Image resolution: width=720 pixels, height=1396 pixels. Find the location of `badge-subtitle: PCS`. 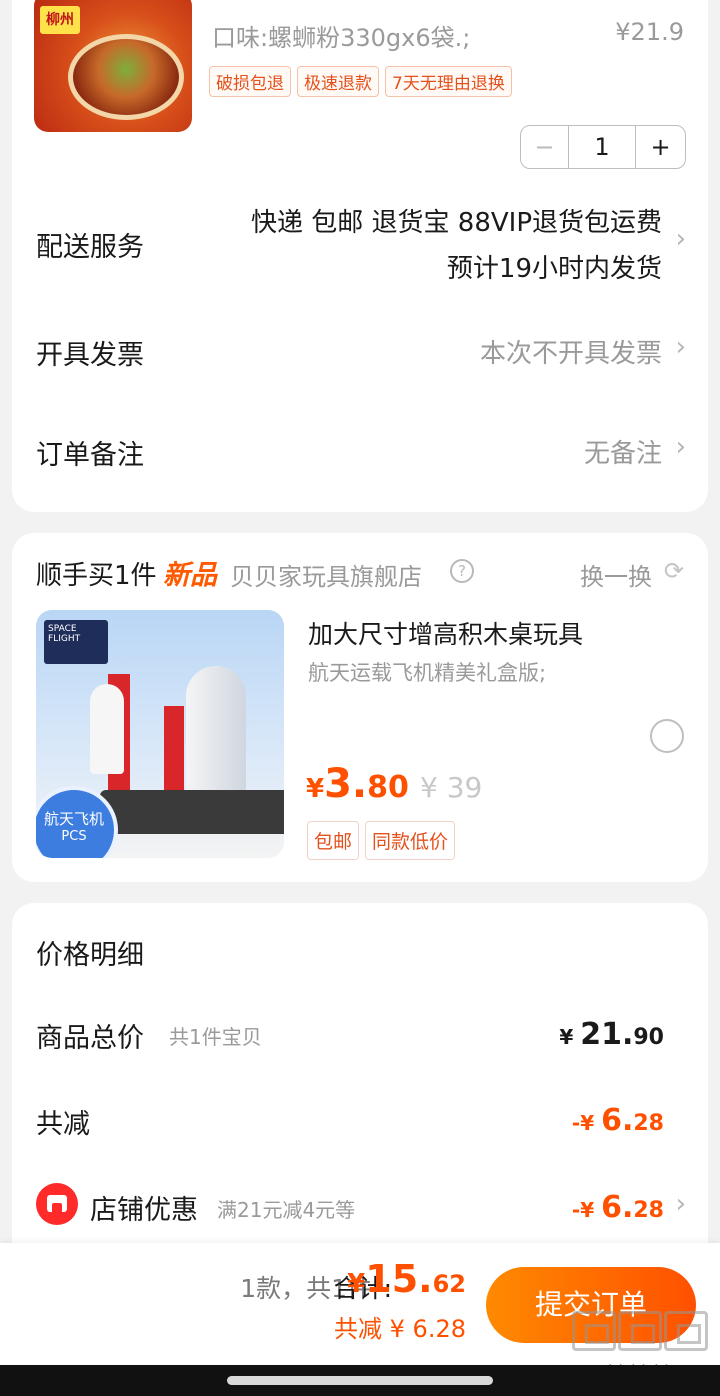

badge-subtitle: PCS is located at coordinates (74, 836).